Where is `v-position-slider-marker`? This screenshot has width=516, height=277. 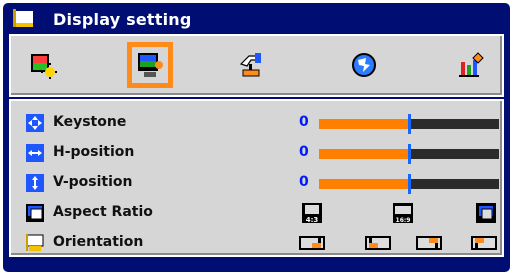
v-position-slider-marker is located at coordinates (409, 184).